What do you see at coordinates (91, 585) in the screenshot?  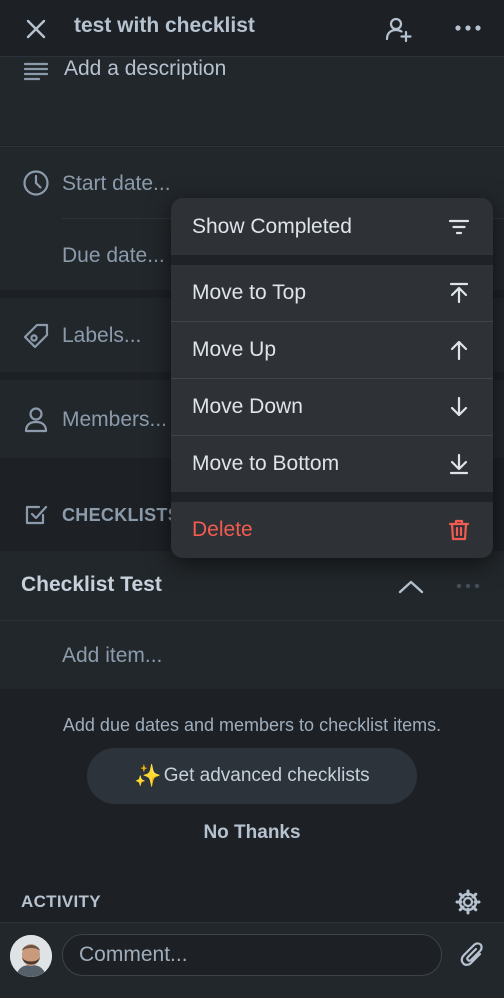 I see `checklist-title: Checklist Test` at bounding box center [91, 585].